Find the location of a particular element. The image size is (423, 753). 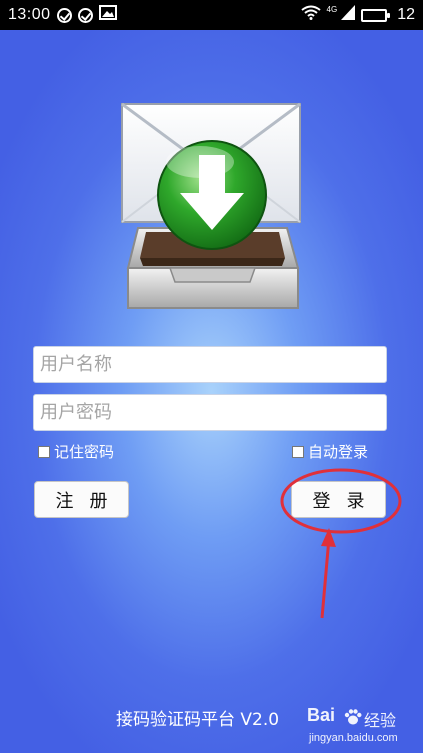

status-time: 13:00 is located at coordinates (29, 14).